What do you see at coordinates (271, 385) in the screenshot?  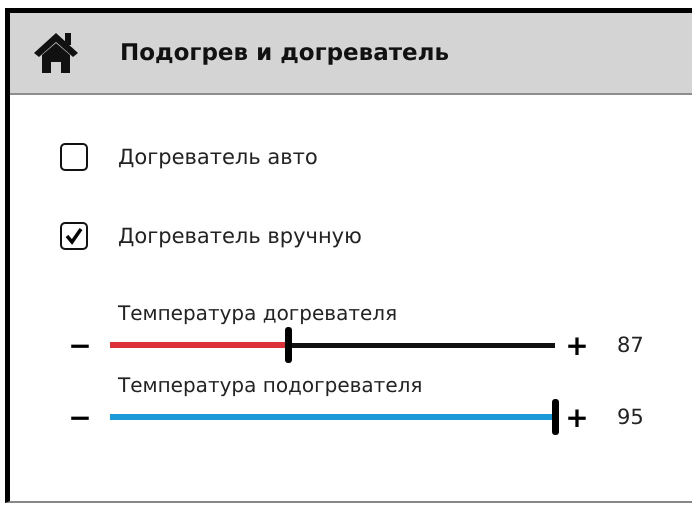 I see `slider-label: Температура подогревателя` at bounding box center [271, 385].